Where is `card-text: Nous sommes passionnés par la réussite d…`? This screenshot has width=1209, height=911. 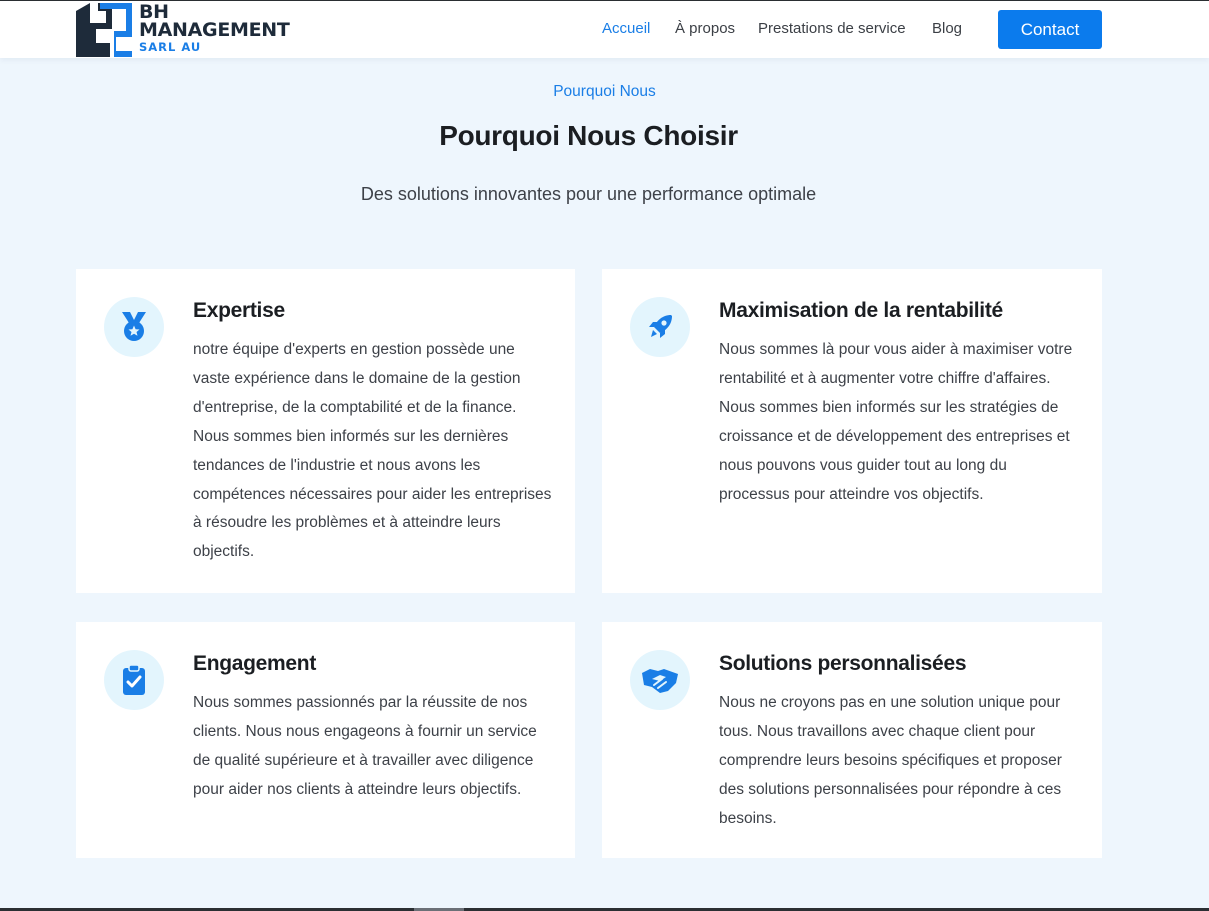
card-text: Nous sommes passionnés par la réussite d… is located at coordinates (365, 746).